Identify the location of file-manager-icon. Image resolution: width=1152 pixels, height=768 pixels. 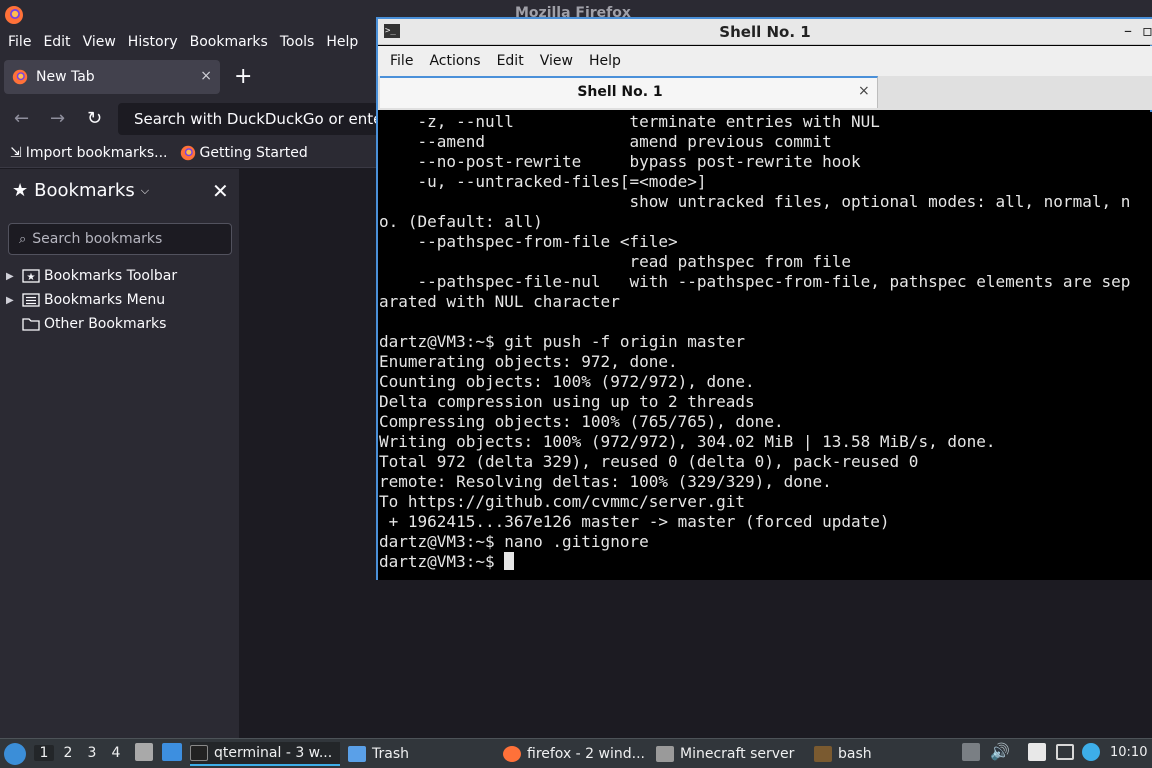
(144, 752).